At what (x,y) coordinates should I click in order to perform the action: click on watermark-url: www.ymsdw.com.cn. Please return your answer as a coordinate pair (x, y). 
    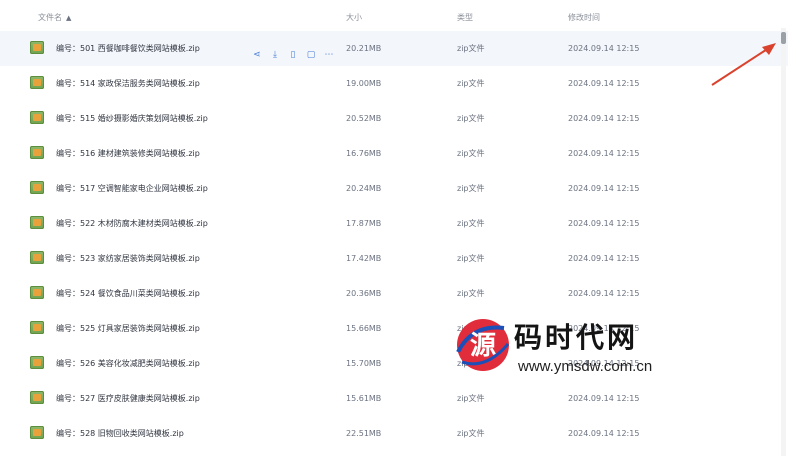
    Looking at the image, I should click on (585, 366).